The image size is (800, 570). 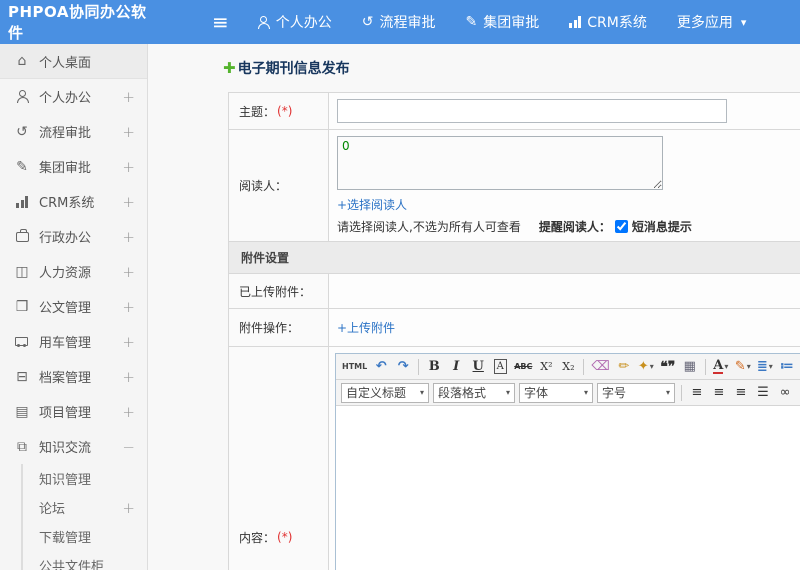 What do you see at coordinates (22, 61) in the screenshot?
I see `home-icon: ⌂` at bounding box center [22, 61].